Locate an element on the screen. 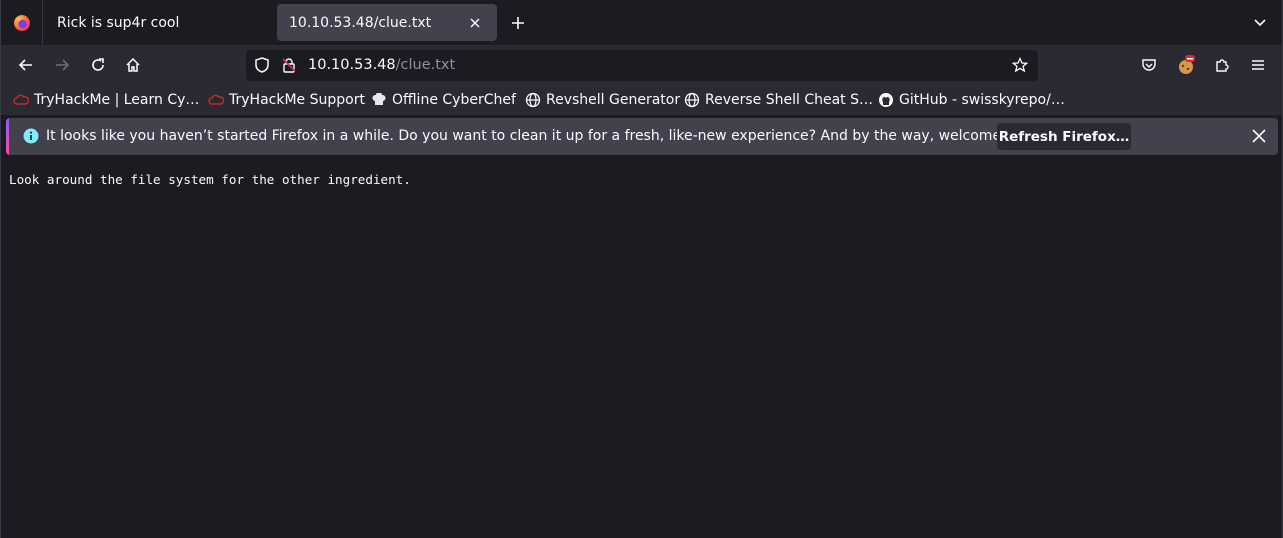 The width and height of the screenshot is (1283, 538). bookmark-label: TryHackMe Support is located at coordinates (297, 100).